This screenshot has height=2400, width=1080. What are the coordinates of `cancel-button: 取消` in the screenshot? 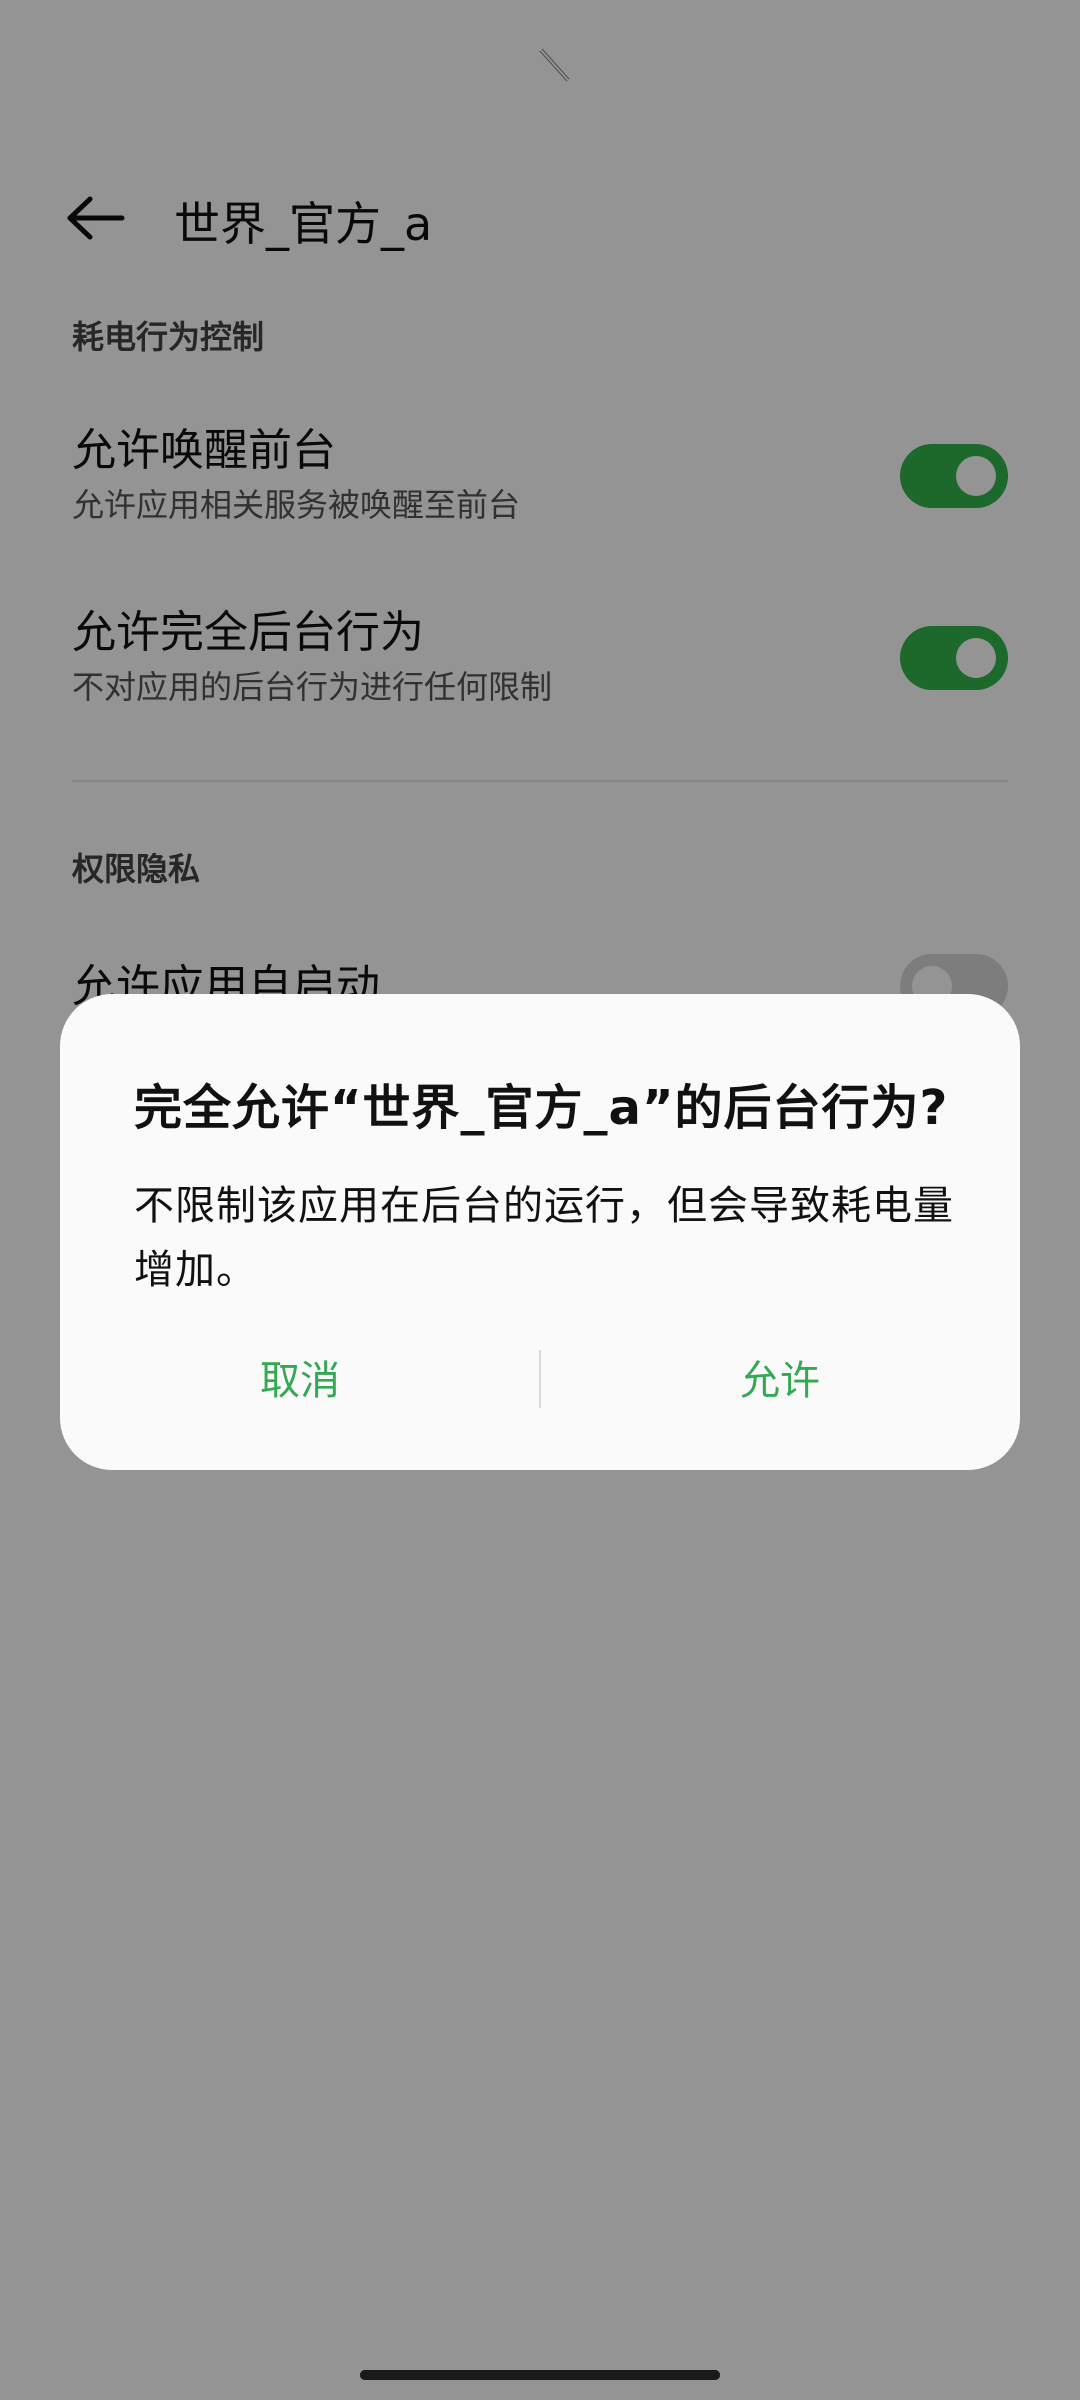 It's located at (300, 1377).